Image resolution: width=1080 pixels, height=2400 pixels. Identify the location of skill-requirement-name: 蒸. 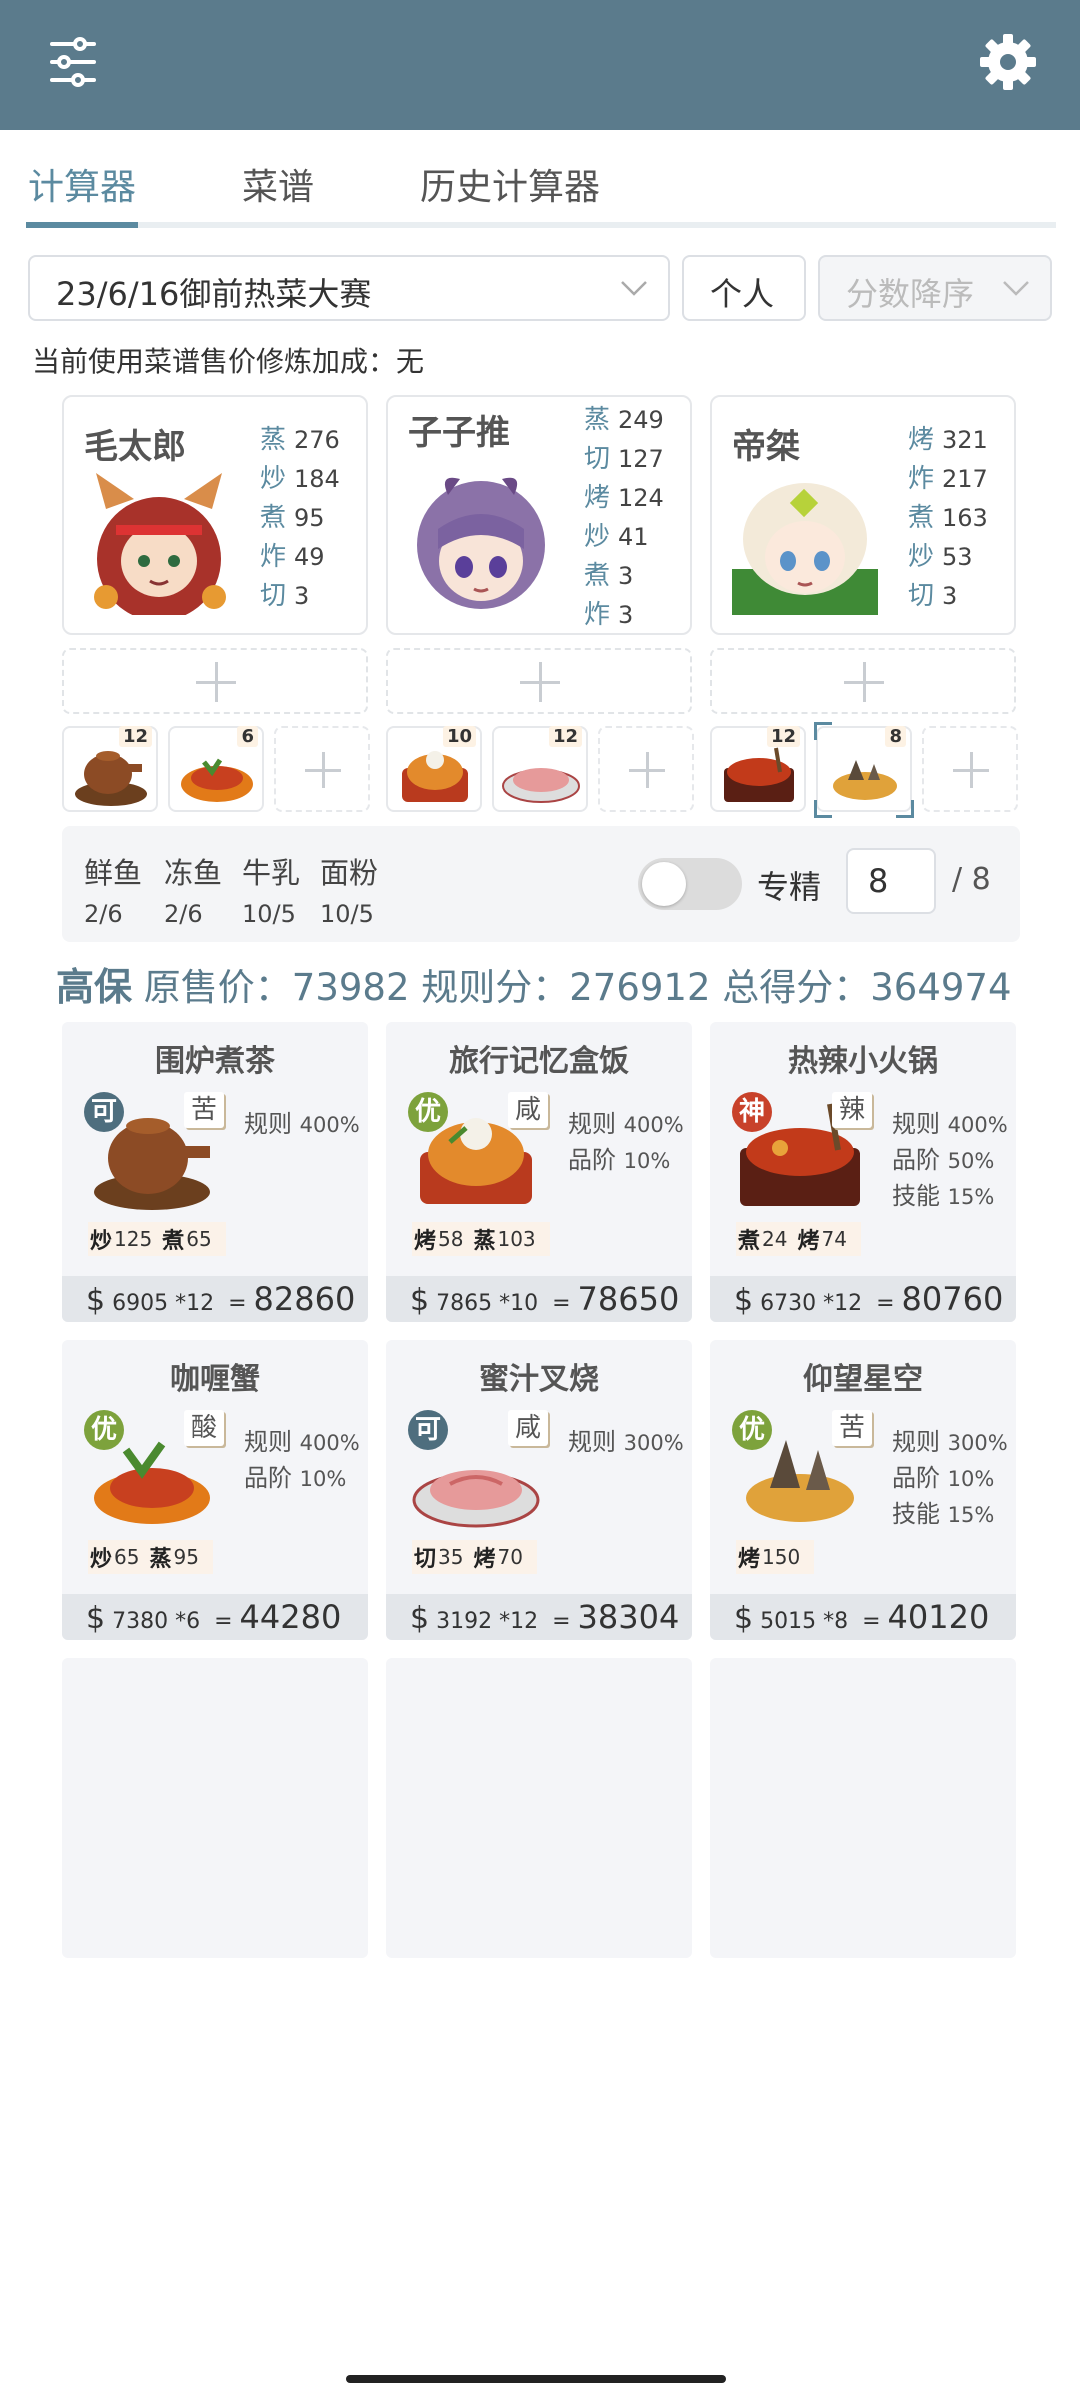
(484, 1241).